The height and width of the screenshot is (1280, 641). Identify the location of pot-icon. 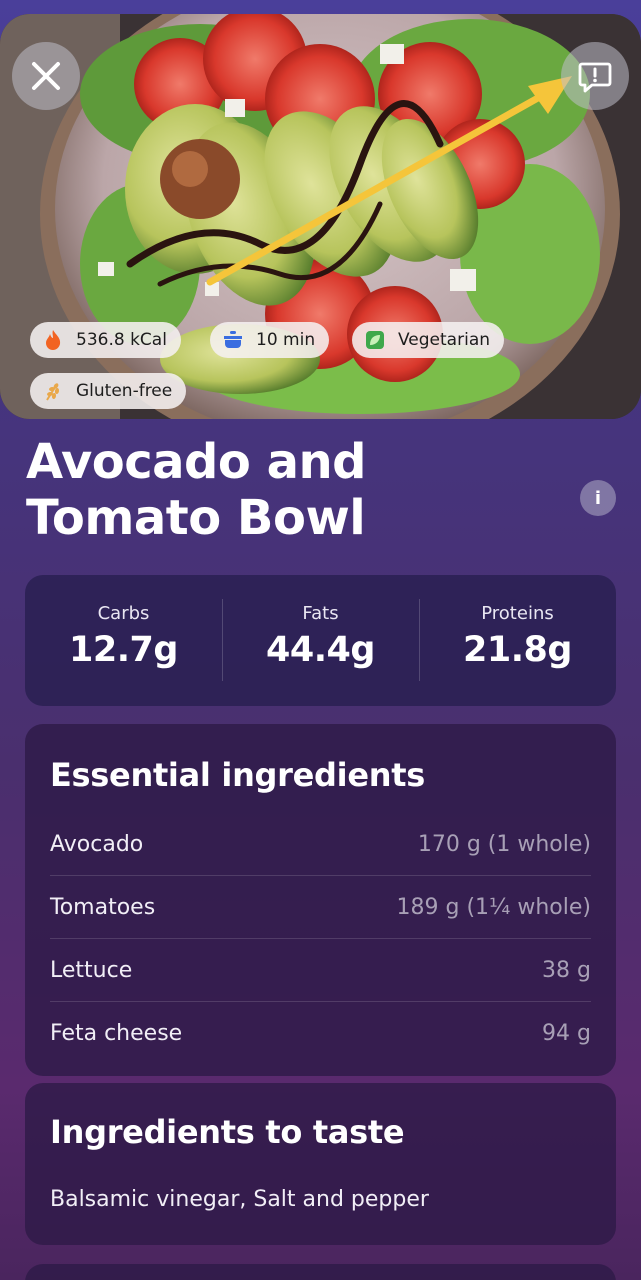
(233, 340).